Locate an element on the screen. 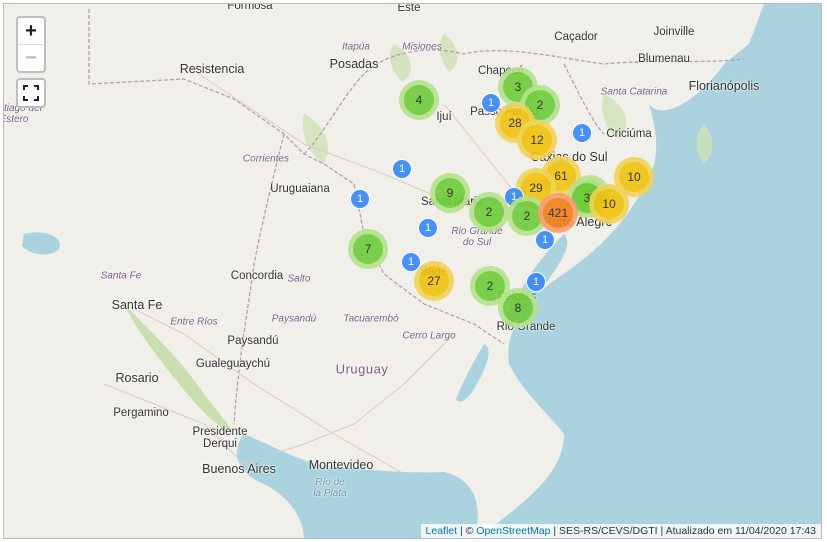 Image resolution: width=827 pixels, height=542 pixels. place-label-santacatarina: Santa Catarina is located at coordinates (634, 92).